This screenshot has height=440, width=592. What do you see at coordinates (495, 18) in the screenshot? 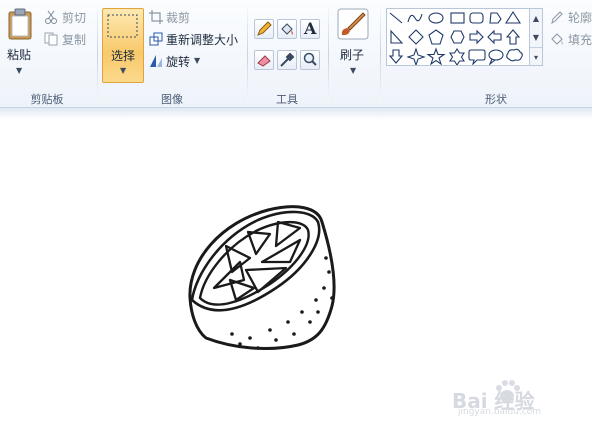
I see `polygon-shape-icon` at bounding box center [495, 18].